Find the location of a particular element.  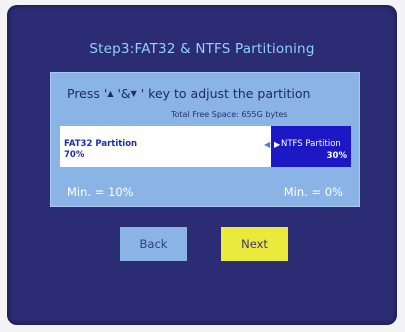

ntfs-min-label: Min. = 0% is located at coordinates (313, 192).